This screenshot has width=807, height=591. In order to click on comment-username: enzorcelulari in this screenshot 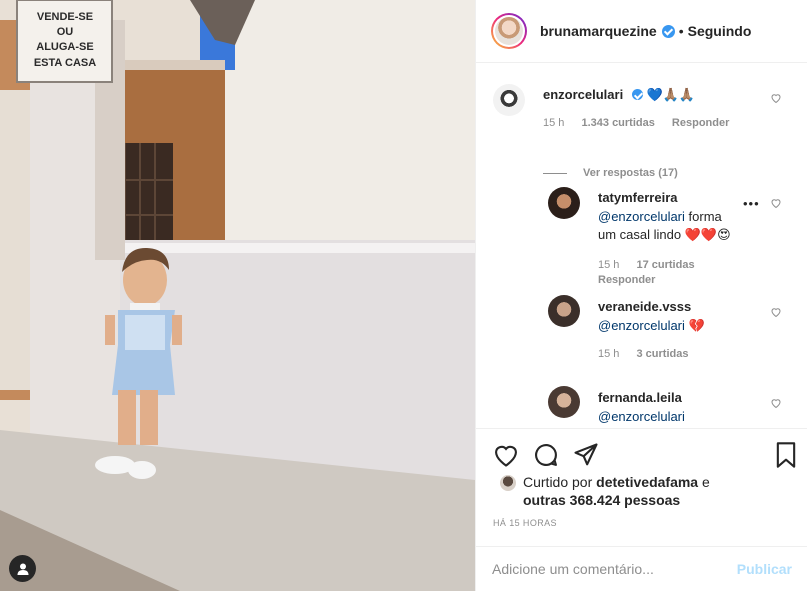, I will do `click(583, 94)`.